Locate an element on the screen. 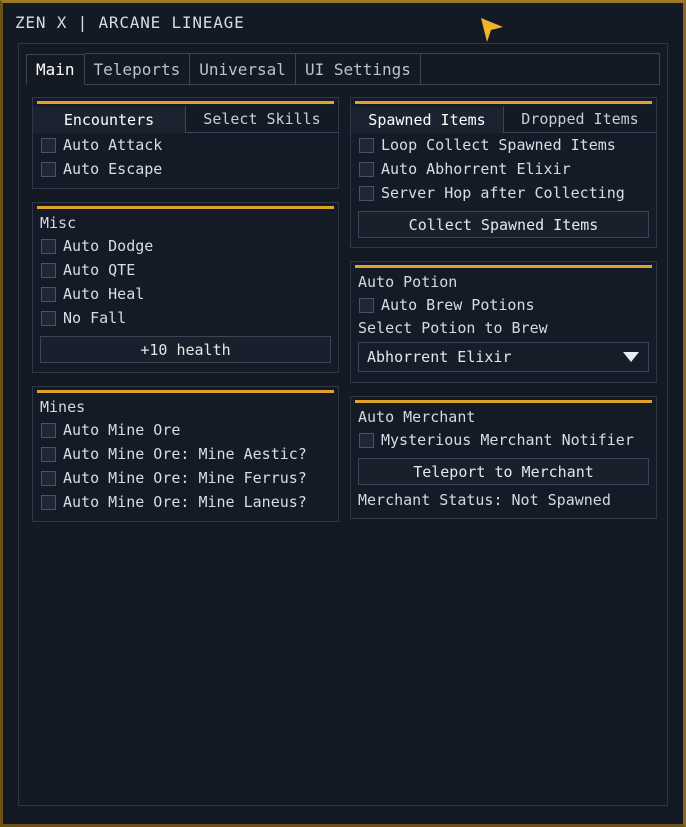 The width and height of the screenshot is (686, 827). auto-merchant-panel-title: Auto Merchant is located at coordinates (417, 417).